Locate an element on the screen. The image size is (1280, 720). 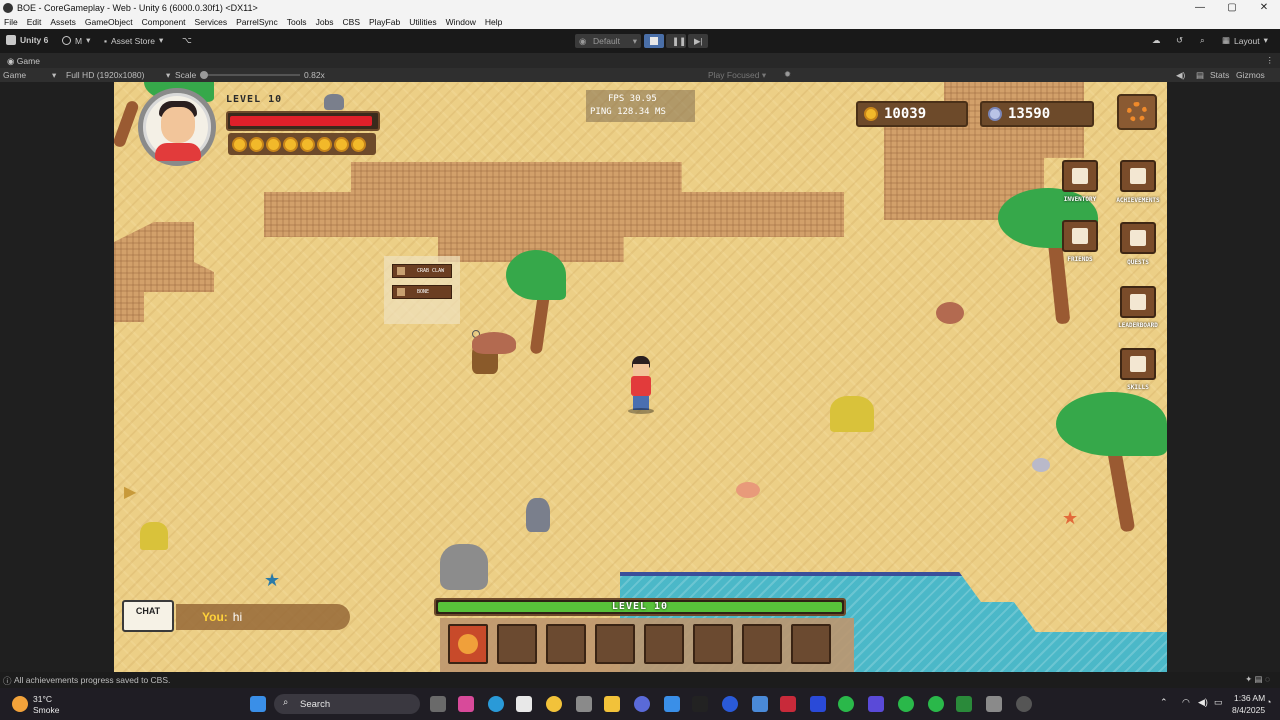
github-icon is located at coordinates (1024, 704).